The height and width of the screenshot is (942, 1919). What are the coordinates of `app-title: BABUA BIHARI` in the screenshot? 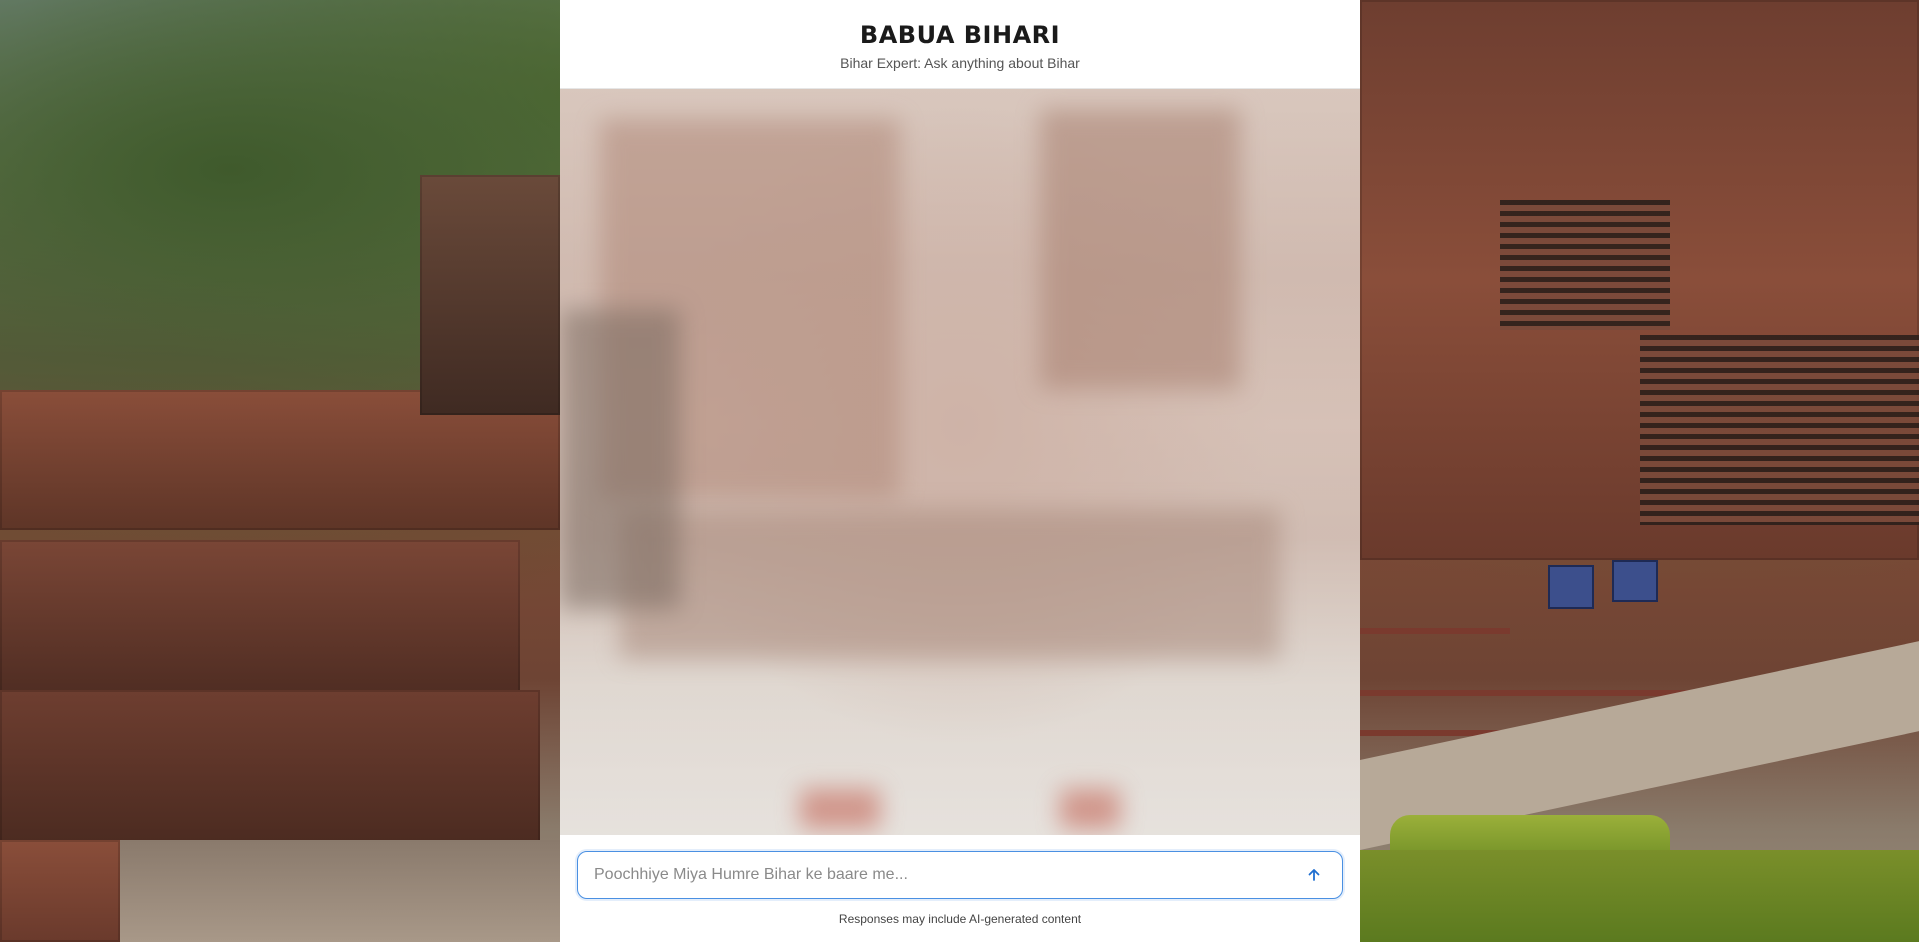 It's located at (960, 35).